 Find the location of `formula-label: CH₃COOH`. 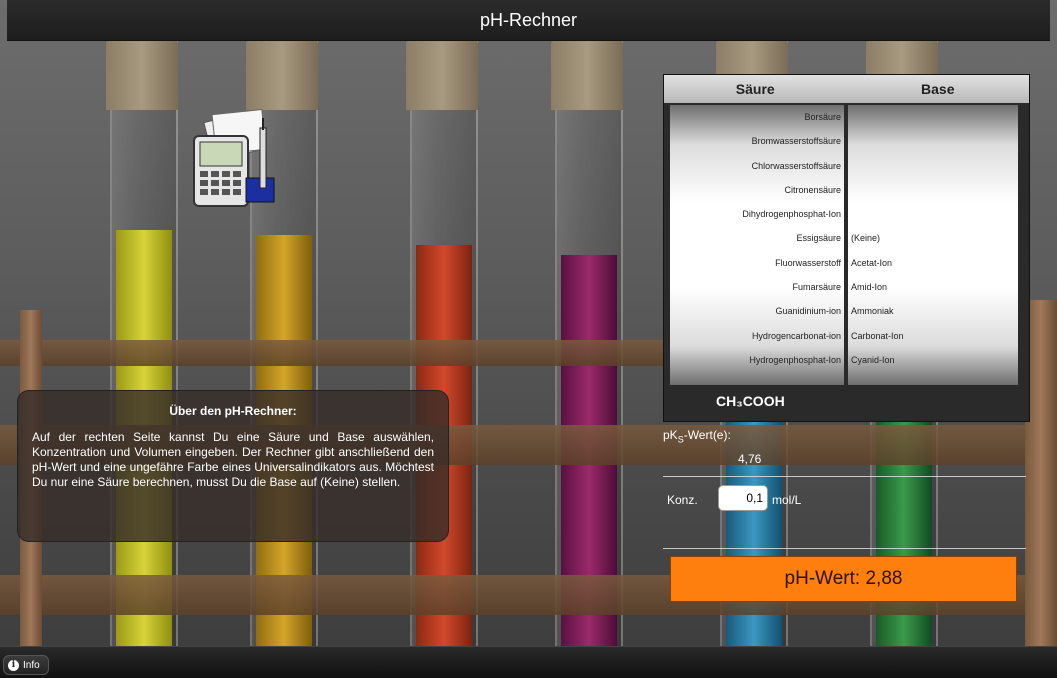

formula-label: CH₃COOH is located at coordinates (750, 401).